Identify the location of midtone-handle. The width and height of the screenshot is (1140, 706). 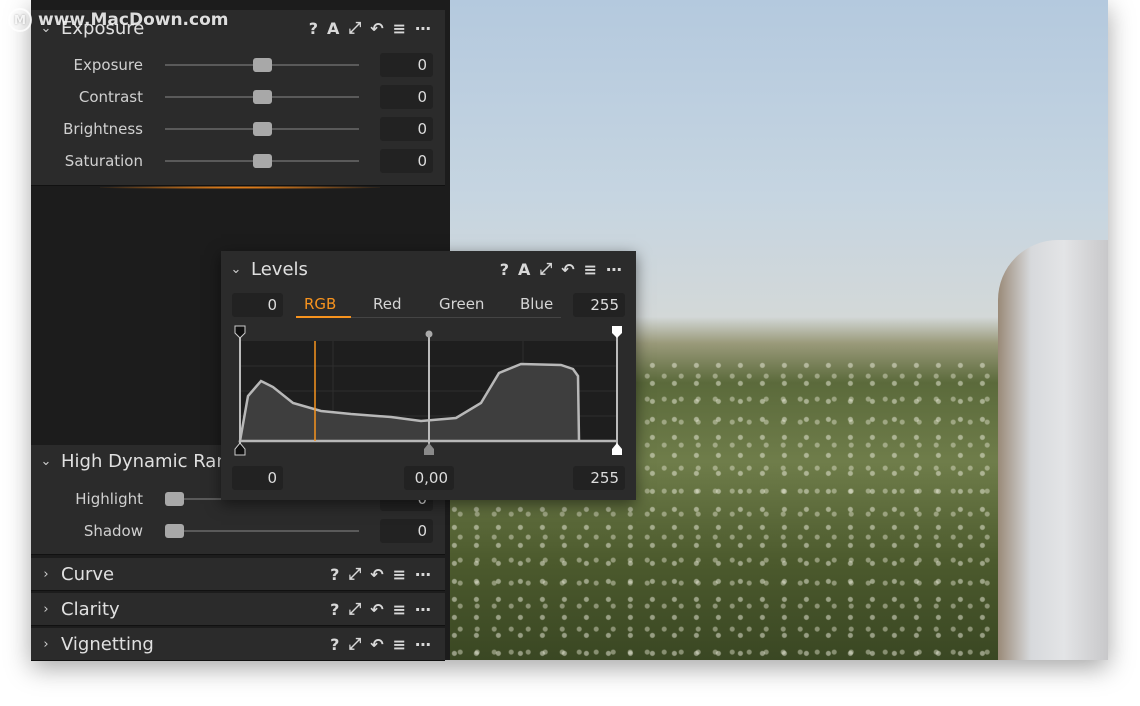
(429, 449).